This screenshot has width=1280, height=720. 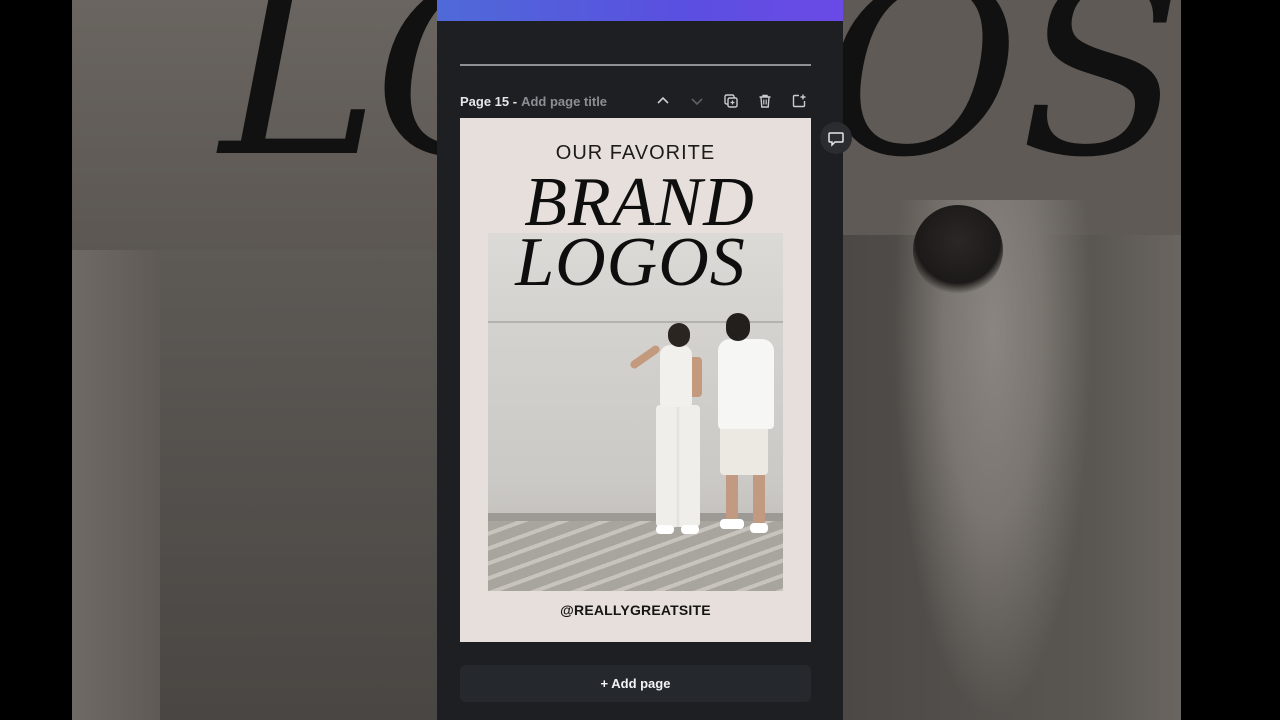 I want to click on previous-page-edge, so click(x=635, y=65).